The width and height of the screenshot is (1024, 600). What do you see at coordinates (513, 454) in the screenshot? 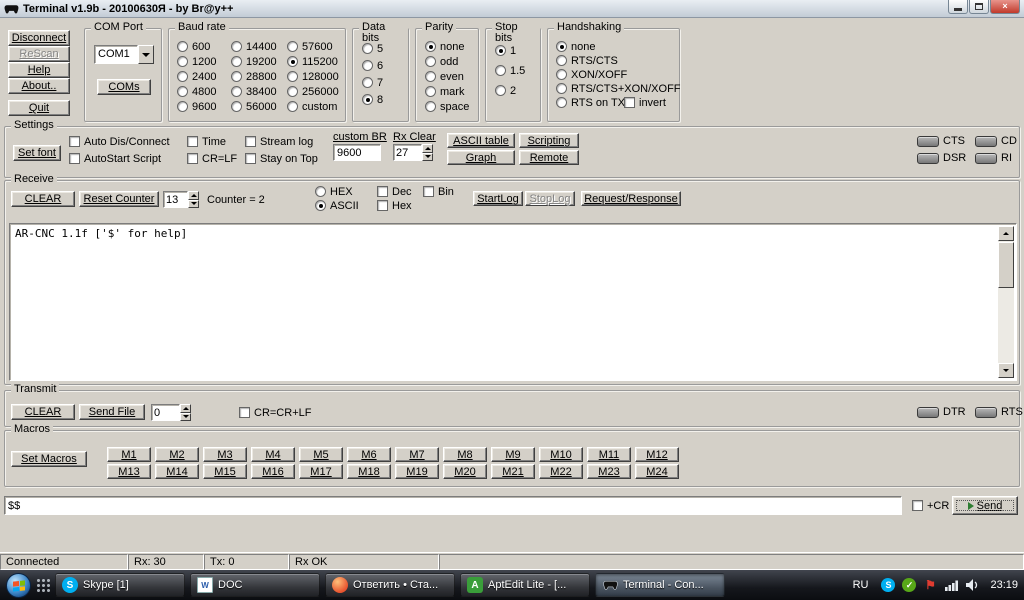
I see `macro-button: M9` at bounding box center [513, 454].